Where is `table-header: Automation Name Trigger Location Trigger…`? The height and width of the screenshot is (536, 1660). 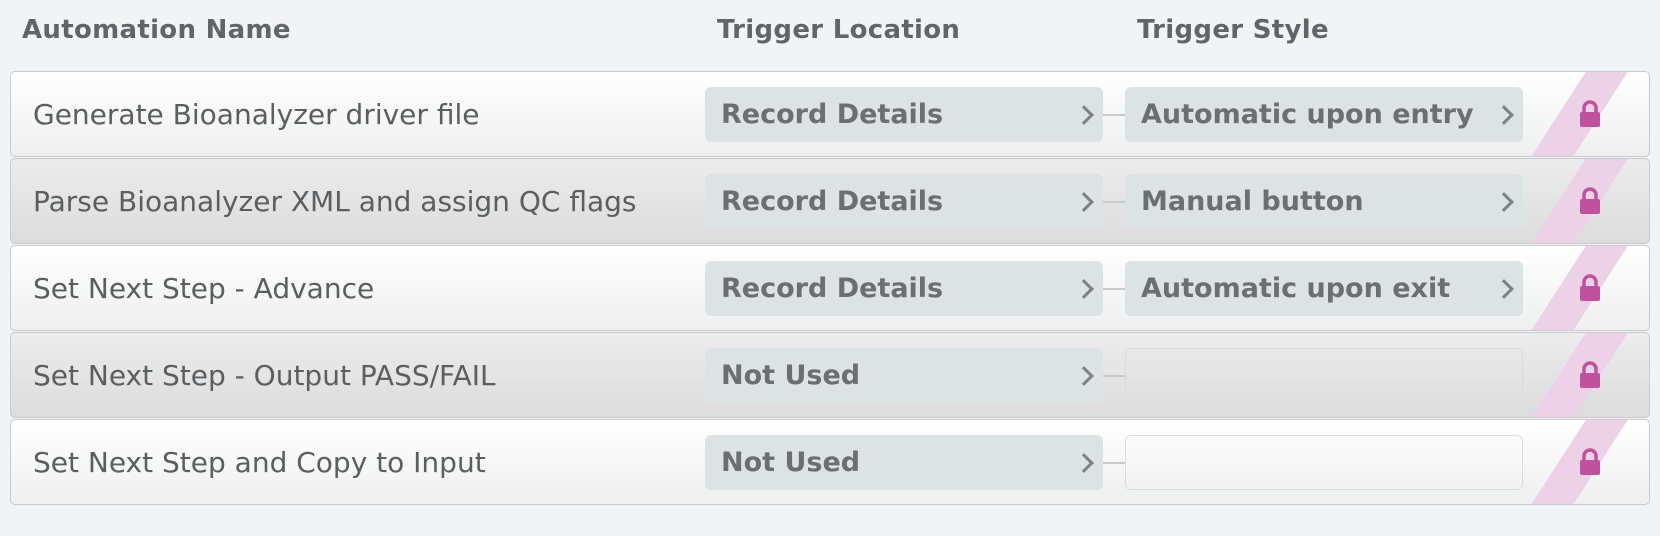 table-header: Automation Name Trigger Location Trigger… is located at coordinates (830, 35).